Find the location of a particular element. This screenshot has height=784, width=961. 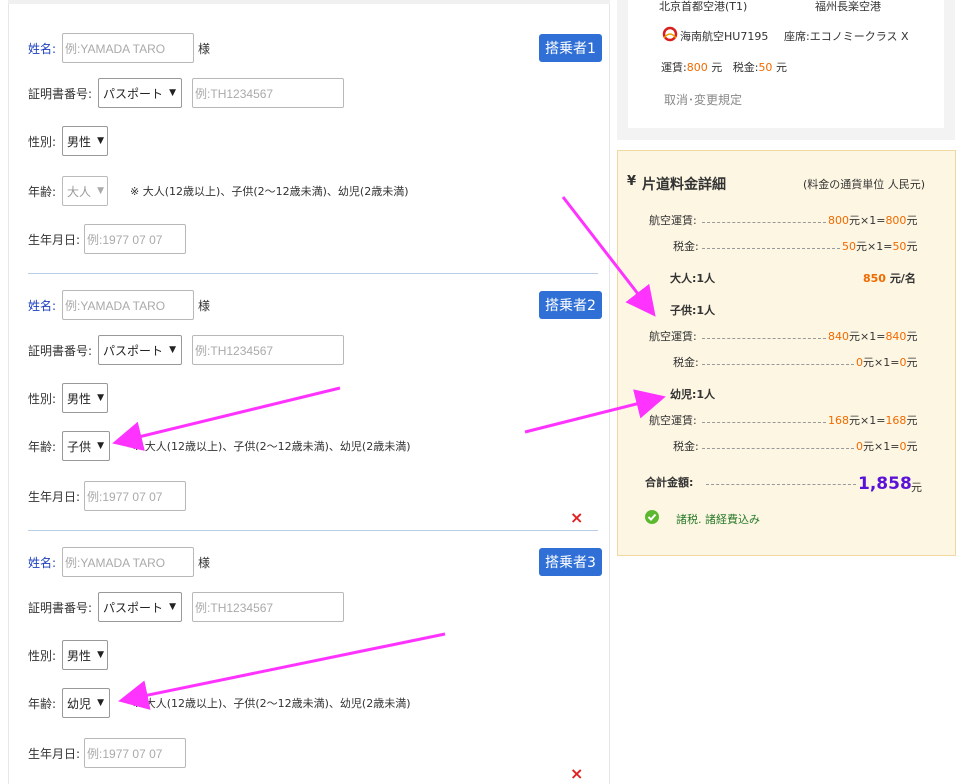

tax-label: 税金: is located at coordinates (745, 67).